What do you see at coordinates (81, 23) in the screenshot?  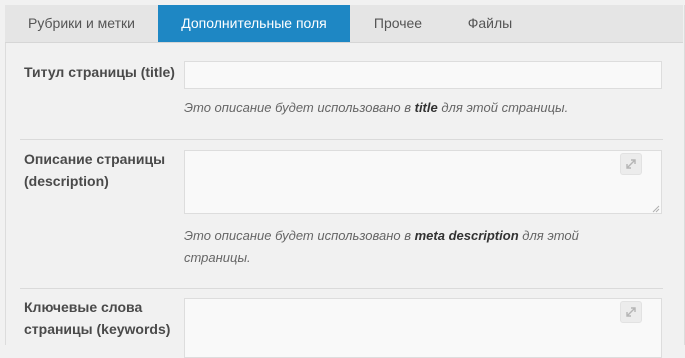 I see `tab-categories-tags: Рубрики и метки` at bounding box center [81, 23].